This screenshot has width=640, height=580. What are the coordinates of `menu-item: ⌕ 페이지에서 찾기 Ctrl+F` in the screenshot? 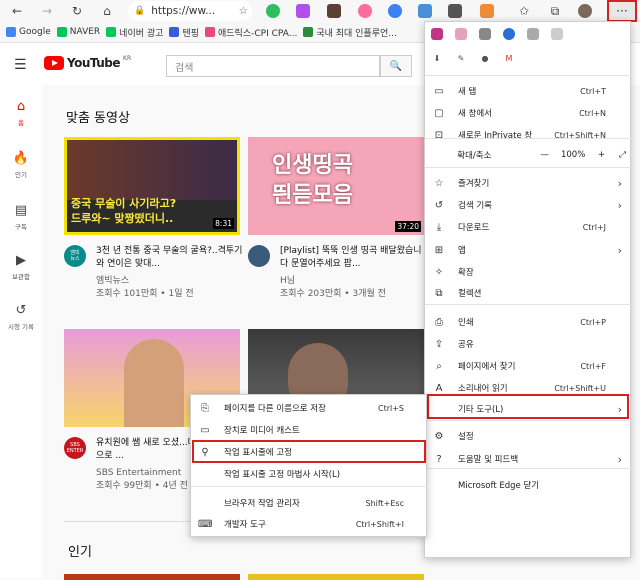 It's located at (528, 366).